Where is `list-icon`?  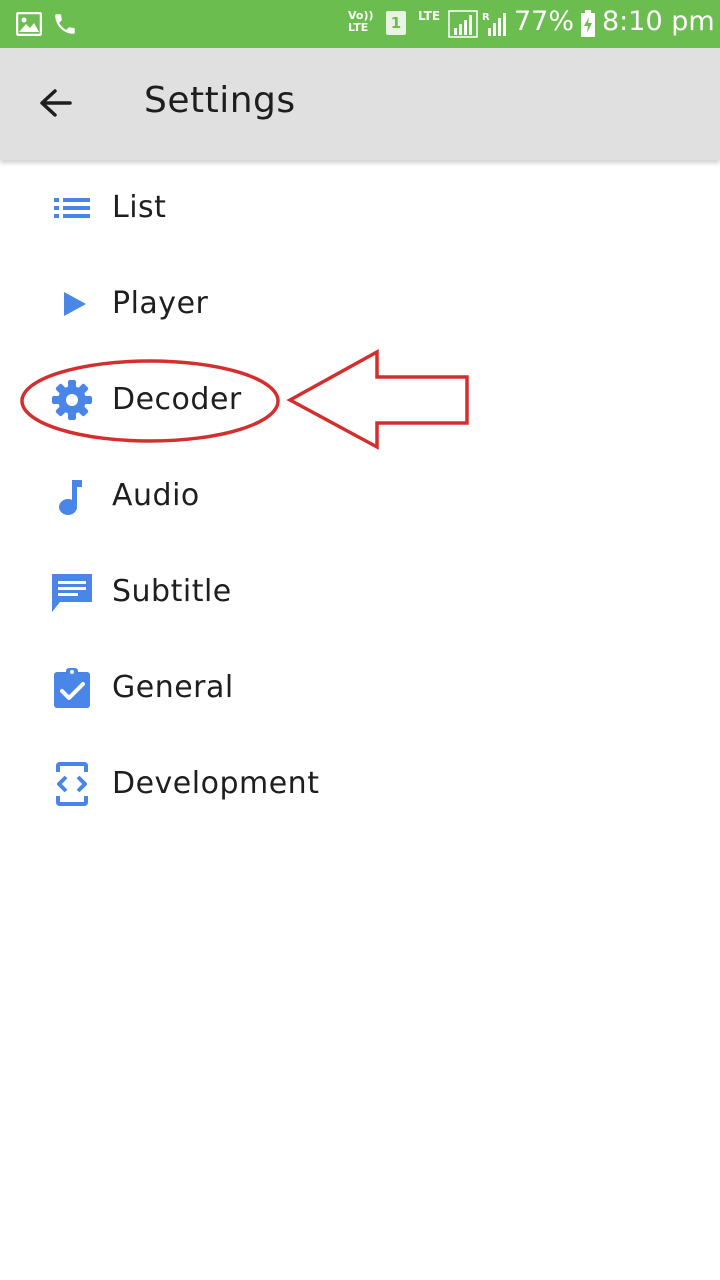
list-icon is located at coordinates (72, 208).